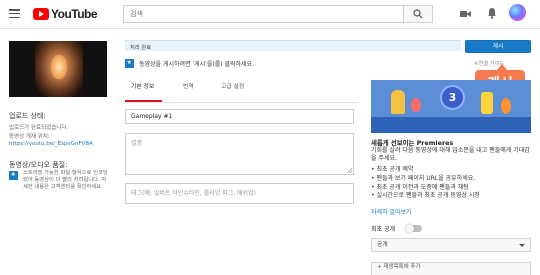 Image resolution: width=540 pixels, height=275 pixels. What do you see at coordinates (392, 169) in the screenshot?
I see `list-item: • 최초 공개 예약` at bounding box center [392, 169].